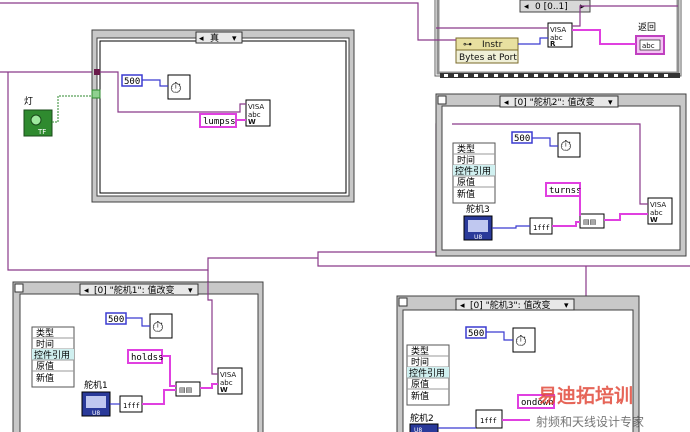 This screenshot has width=690, height=432. I want to click on main-case-selector-arrow-left: ◂, so click(201, 39).